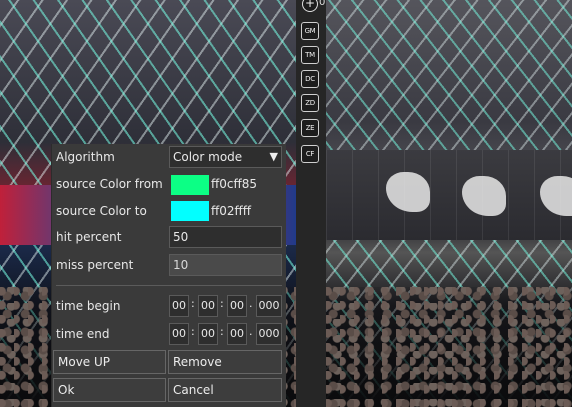 The width and height of the screenshot is (572, 407). What do you see at coordinates (322, 4) in the screenshot?
I see `corner-label: 0` at bounding box center [322, 4].